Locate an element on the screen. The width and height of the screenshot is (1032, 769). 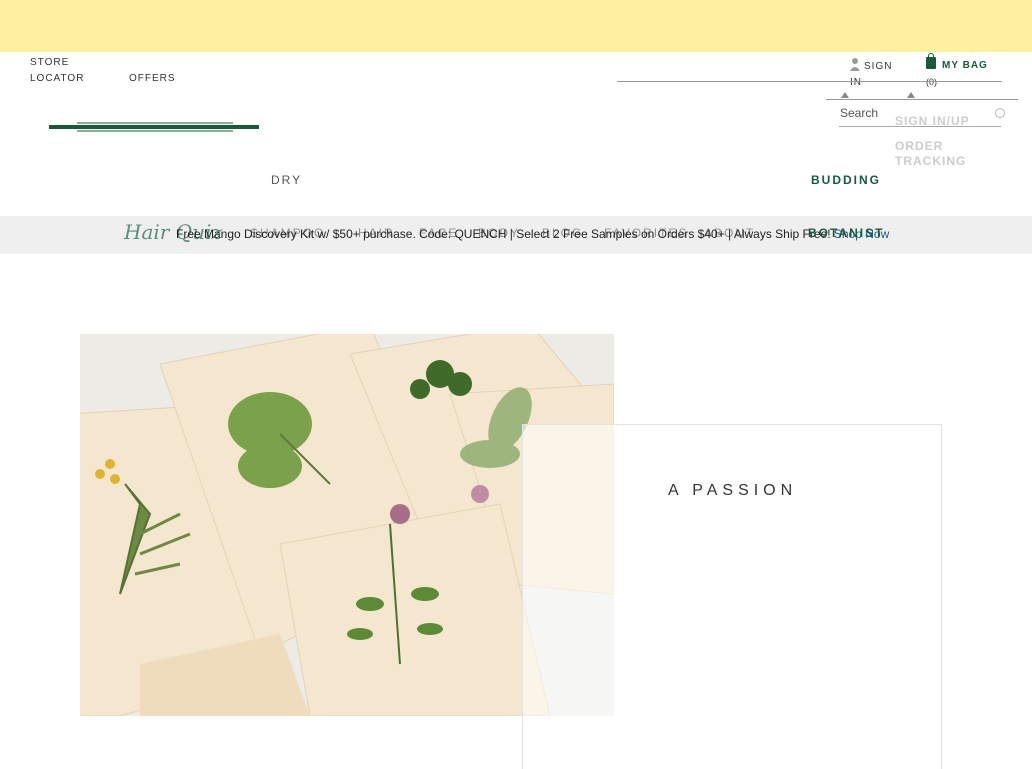
store-locator-link: STORE LOCATOR is located at coordinates (60, 71).